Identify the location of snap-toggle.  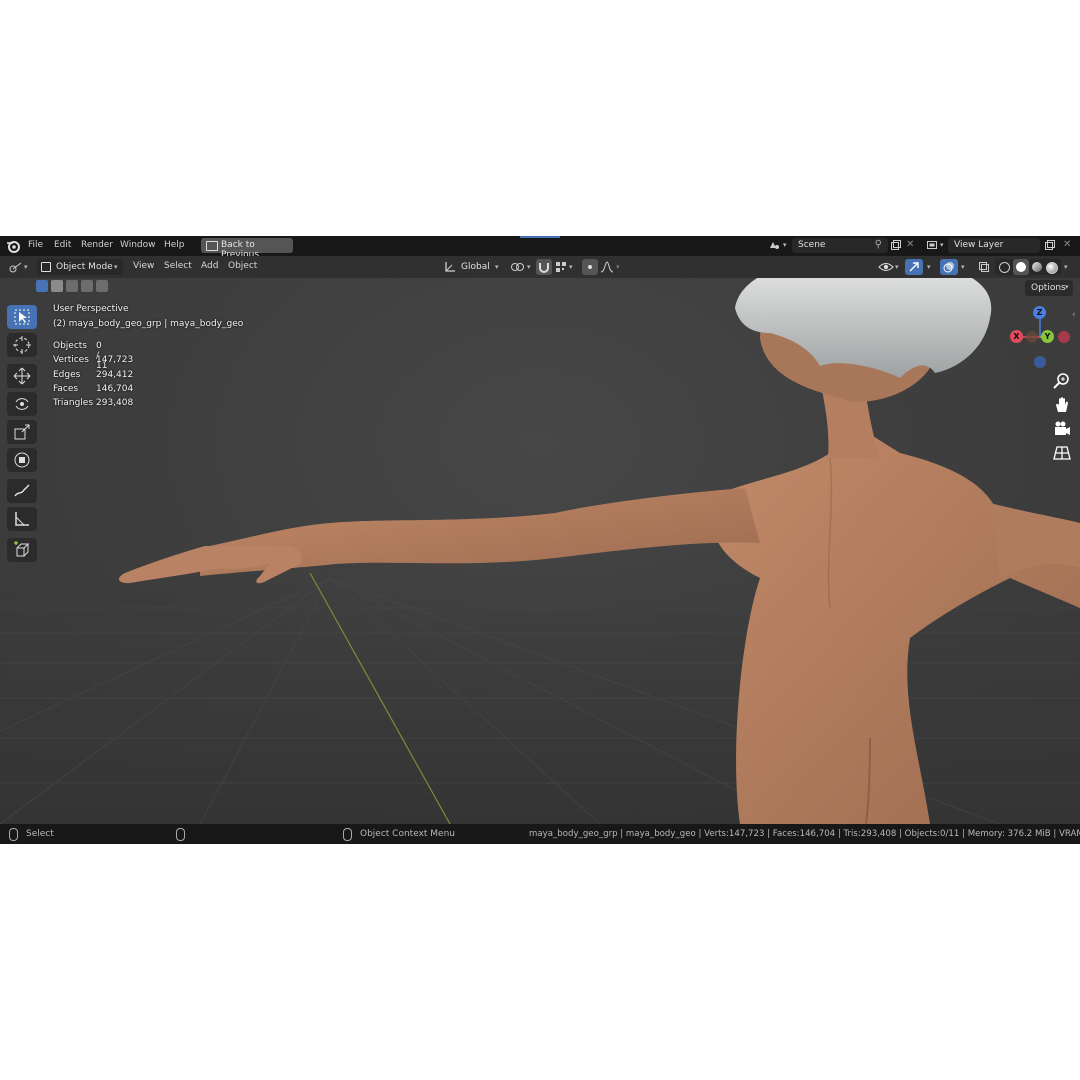
(544, 267).